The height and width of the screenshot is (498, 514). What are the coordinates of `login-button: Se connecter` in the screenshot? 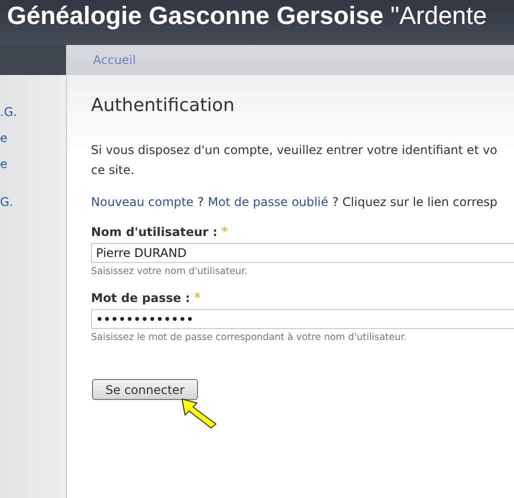 It's located at (145, 389).